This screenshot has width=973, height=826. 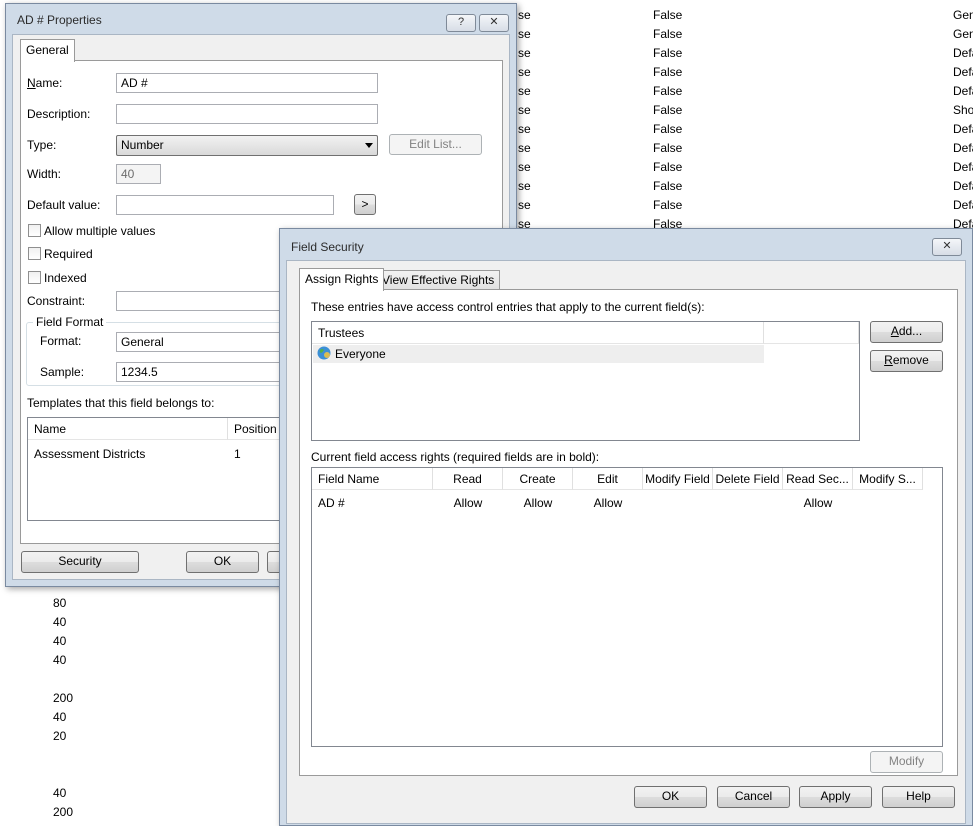 What do you see at coordinates (678, 479) in the screenshot?
I see `rights-column-header: Modify Field` at bounding box center [678, 479].